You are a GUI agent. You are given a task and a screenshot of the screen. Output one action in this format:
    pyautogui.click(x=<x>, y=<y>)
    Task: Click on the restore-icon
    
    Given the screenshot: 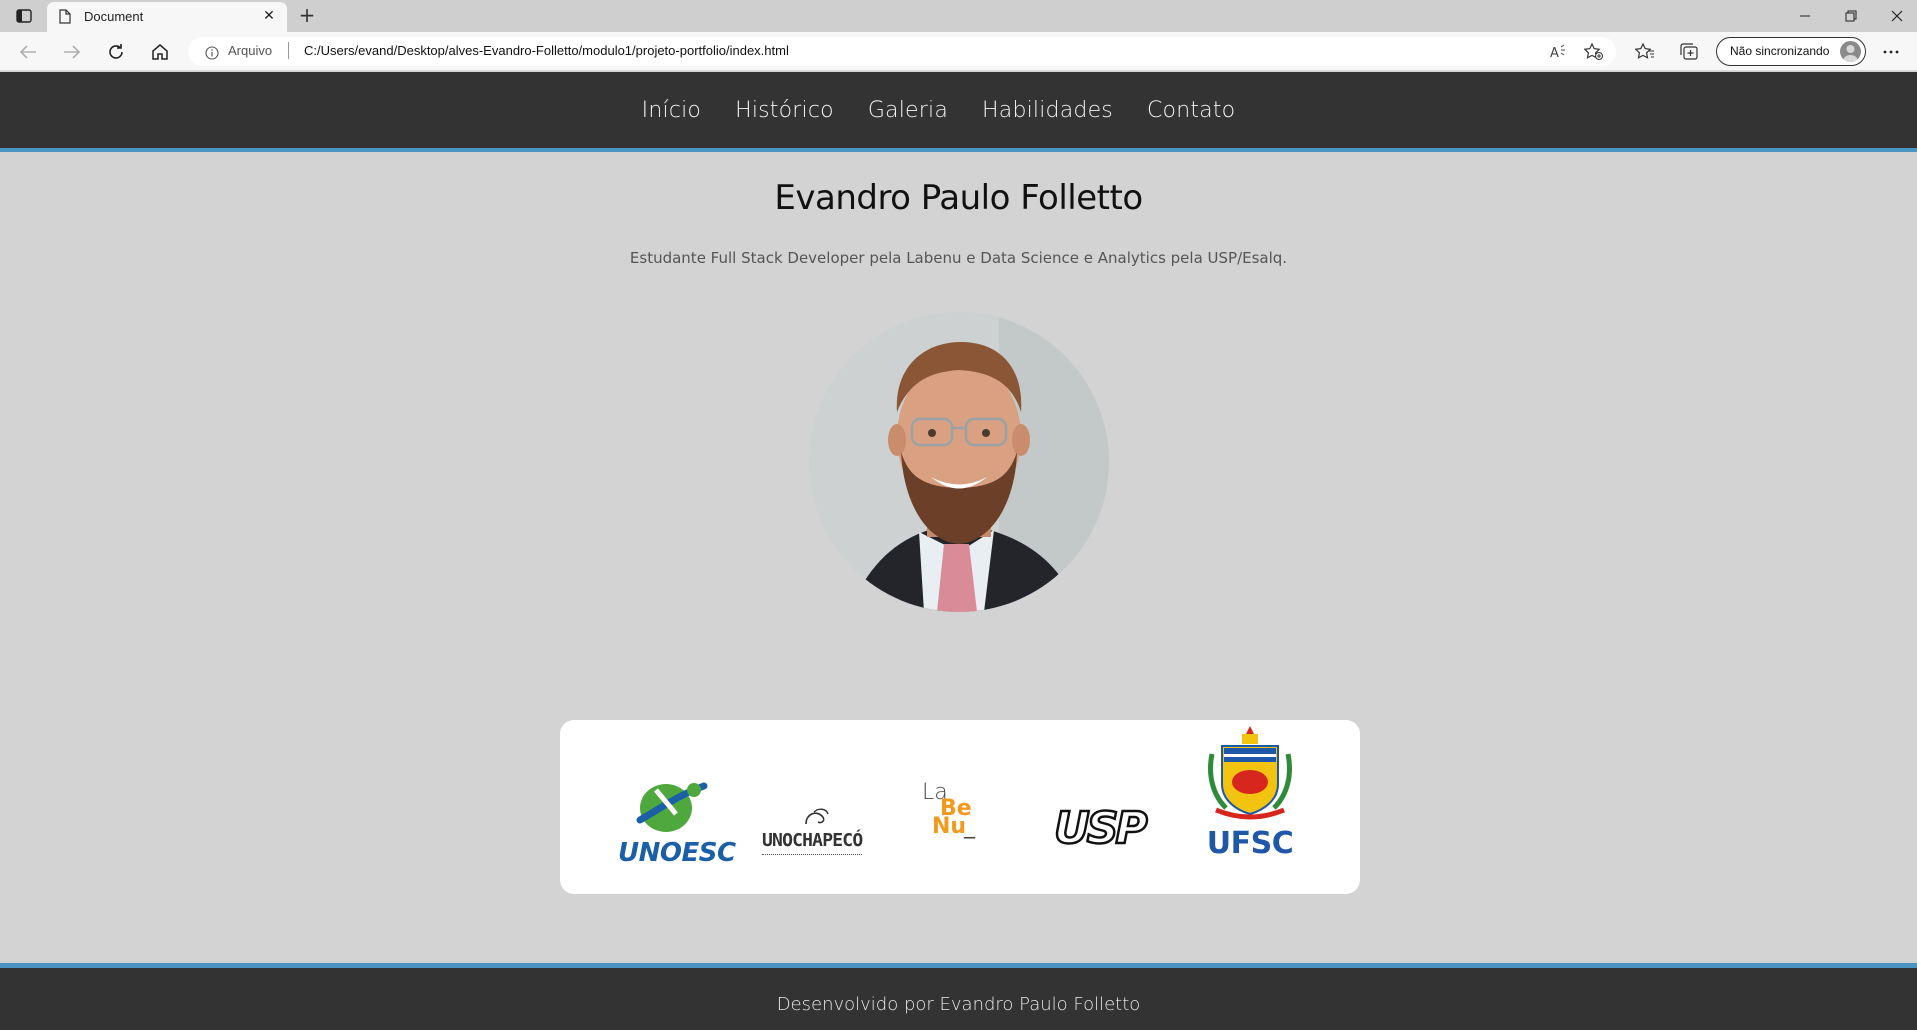 What is the action you would take?
    pyautogui.click(x=1851, y=16)
    